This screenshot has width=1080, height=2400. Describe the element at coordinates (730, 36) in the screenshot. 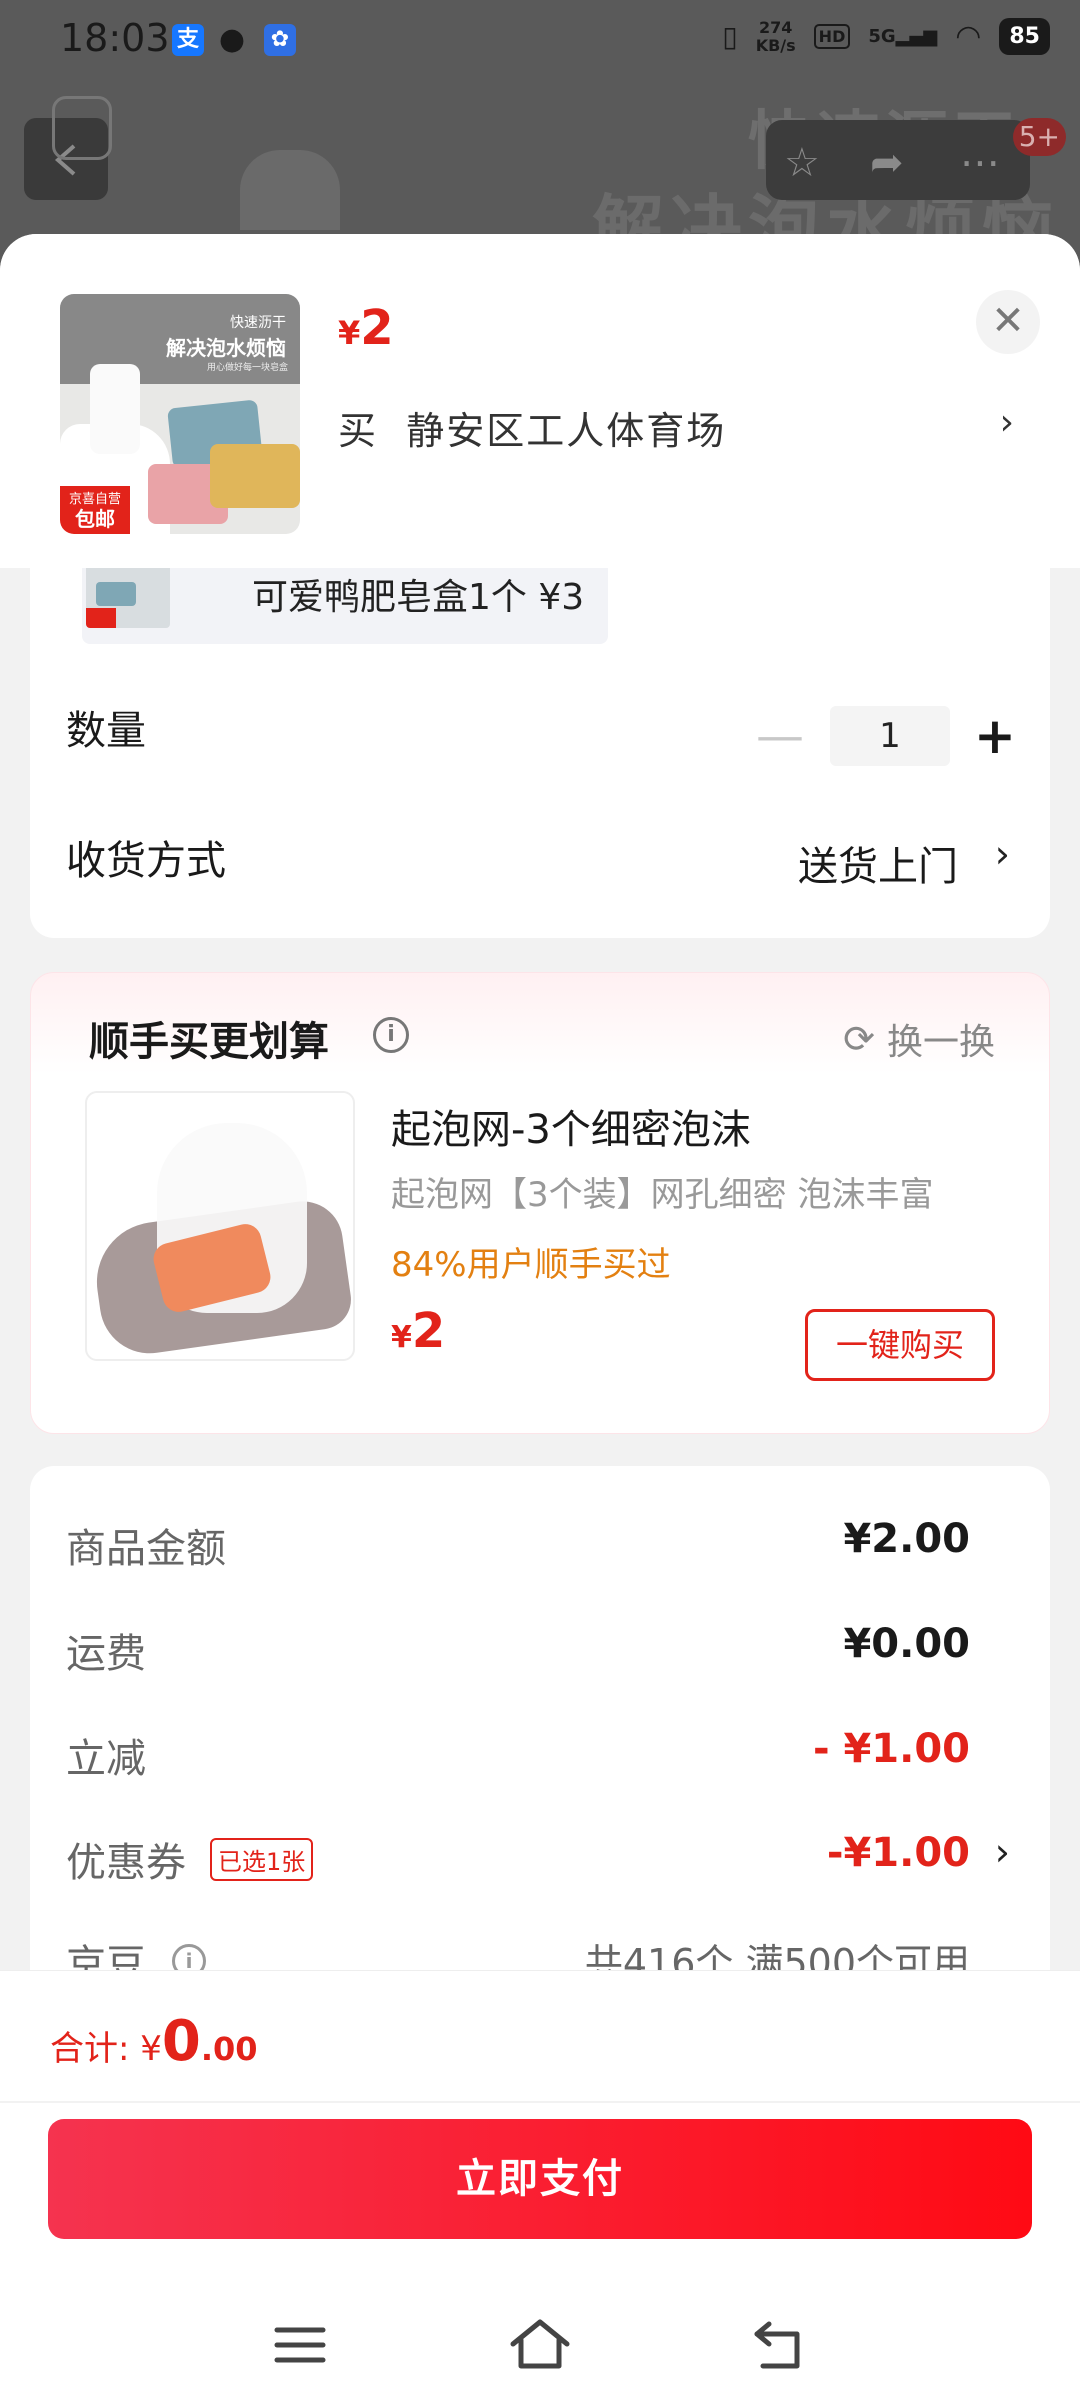

I see `vibrate-icon: ▯` at that location.